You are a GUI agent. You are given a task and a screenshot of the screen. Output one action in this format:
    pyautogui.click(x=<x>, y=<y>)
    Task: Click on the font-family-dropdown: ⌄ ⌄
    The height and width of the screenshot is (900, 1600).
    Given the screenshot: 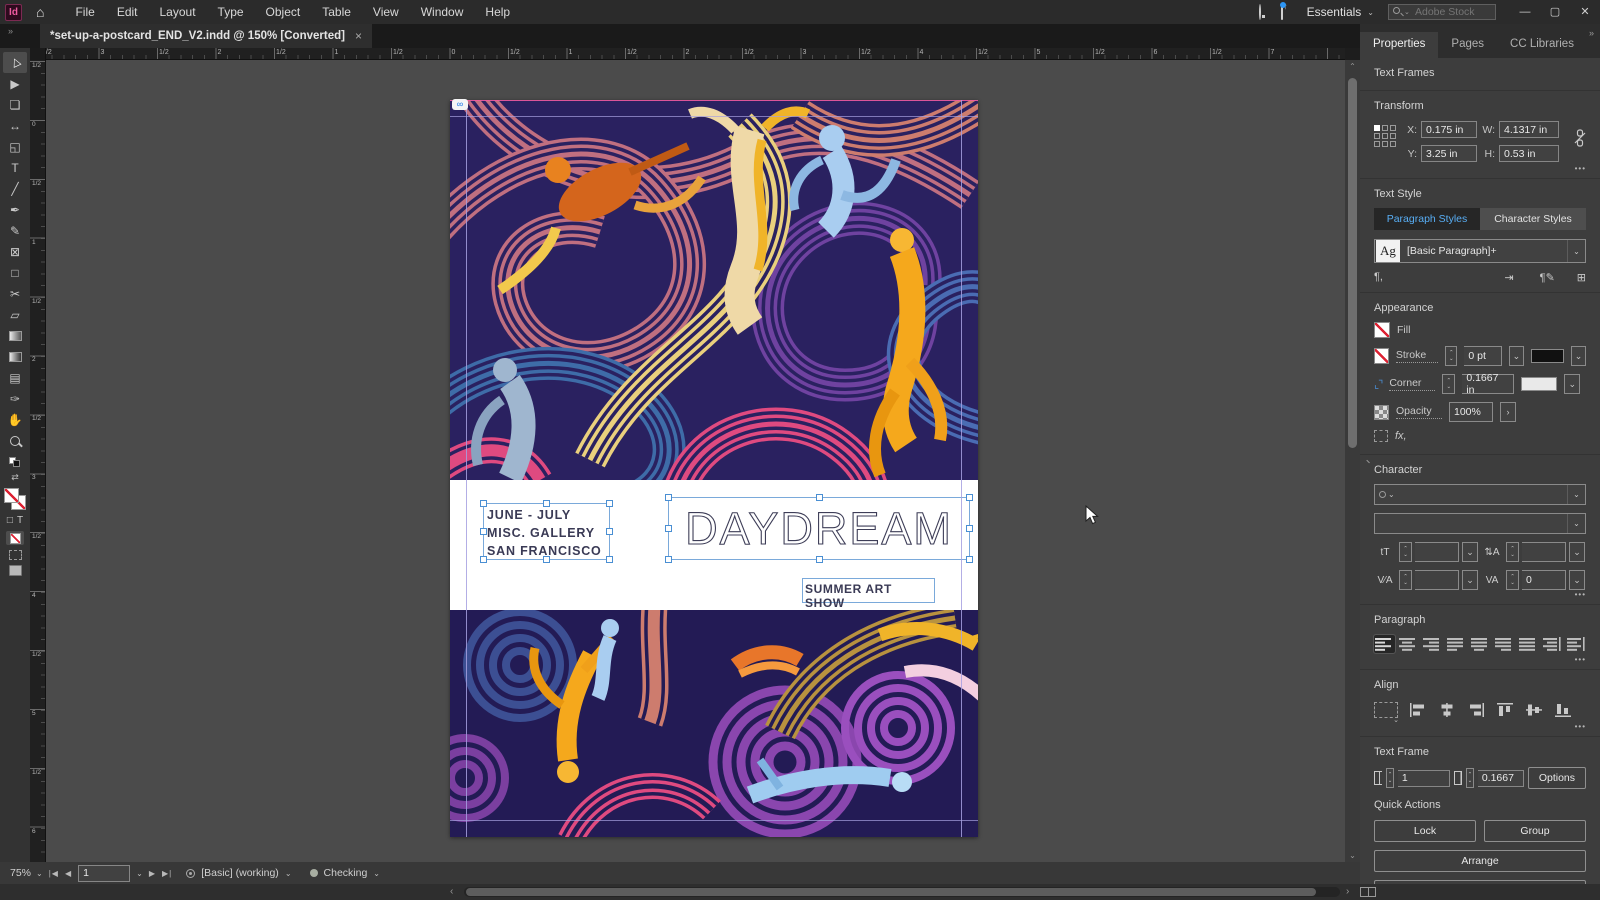 What is the action you would take?
    pyautogui.click(x=1480, y=494)
    